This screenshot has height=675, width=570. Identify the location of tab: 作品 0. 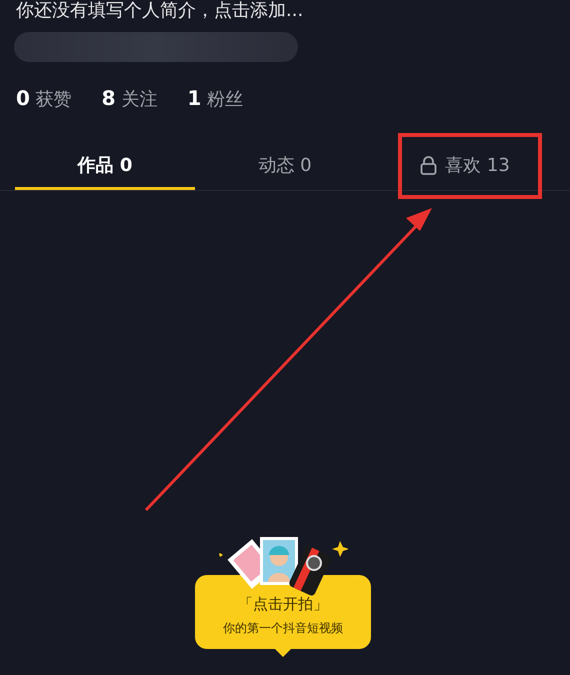
(105, 165).